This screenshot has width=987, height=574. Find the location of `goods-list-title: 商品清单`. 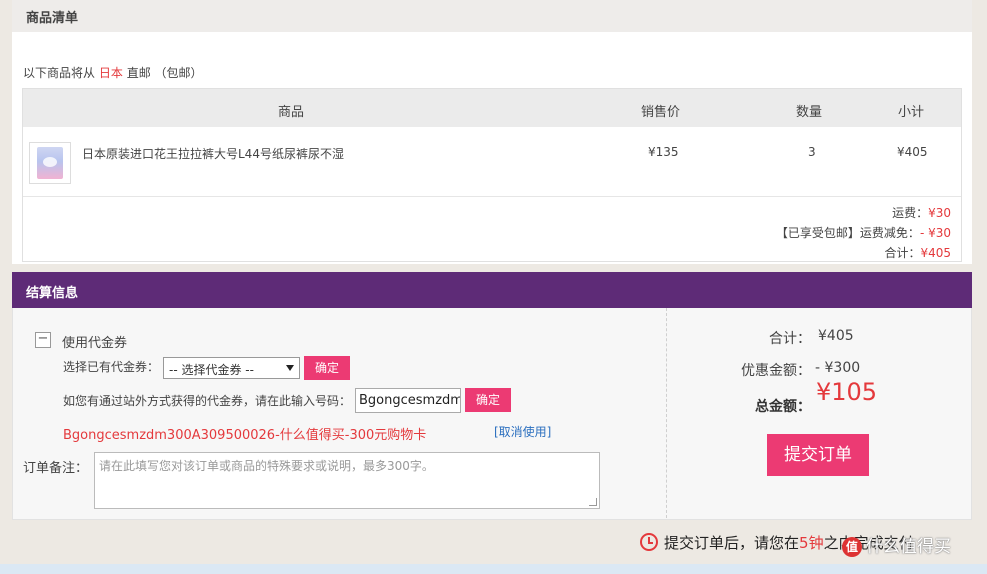

goods-list-title: 商品清单 is located at coordinates (52, 18).